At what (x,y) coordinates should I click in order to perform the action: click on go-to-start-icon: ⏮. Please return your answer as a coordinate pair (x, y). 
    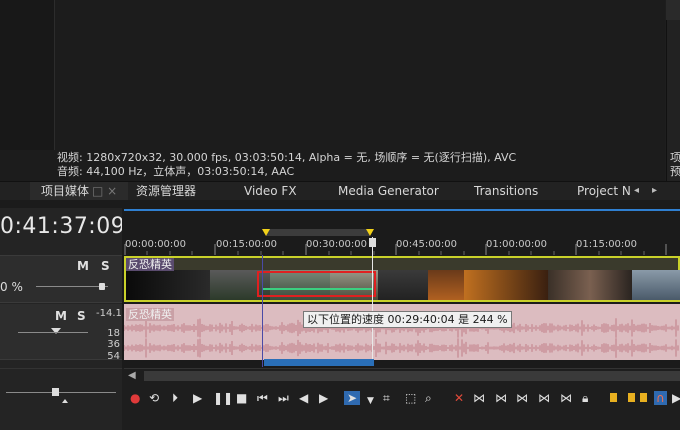
    Looking at the image, I should click on (262, 398).